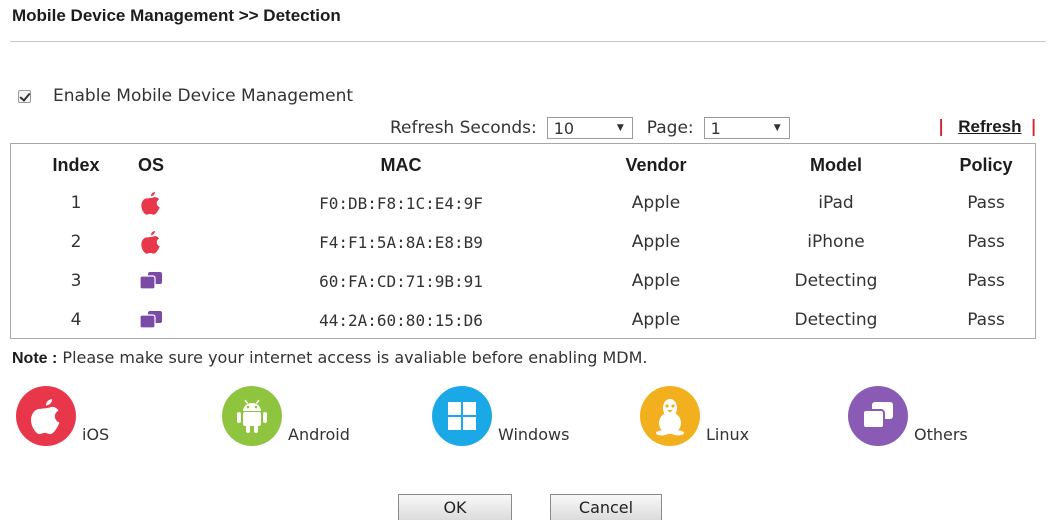 The width and height of the screenshot is (1051, 520). I want to click on row-index: 4, so click(76, 320).